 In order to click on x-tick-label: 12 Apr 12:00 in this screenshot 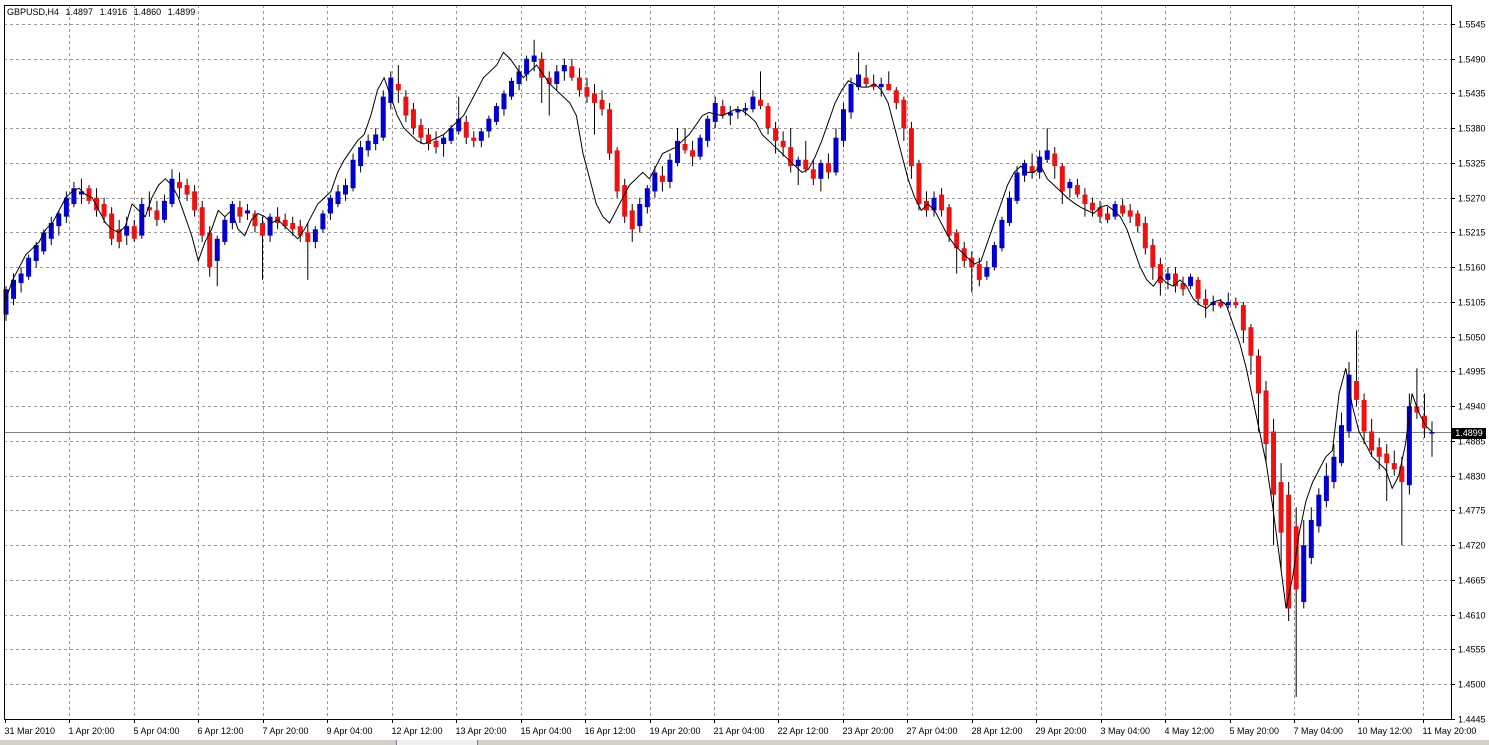, I will do `click(417, 731)`.